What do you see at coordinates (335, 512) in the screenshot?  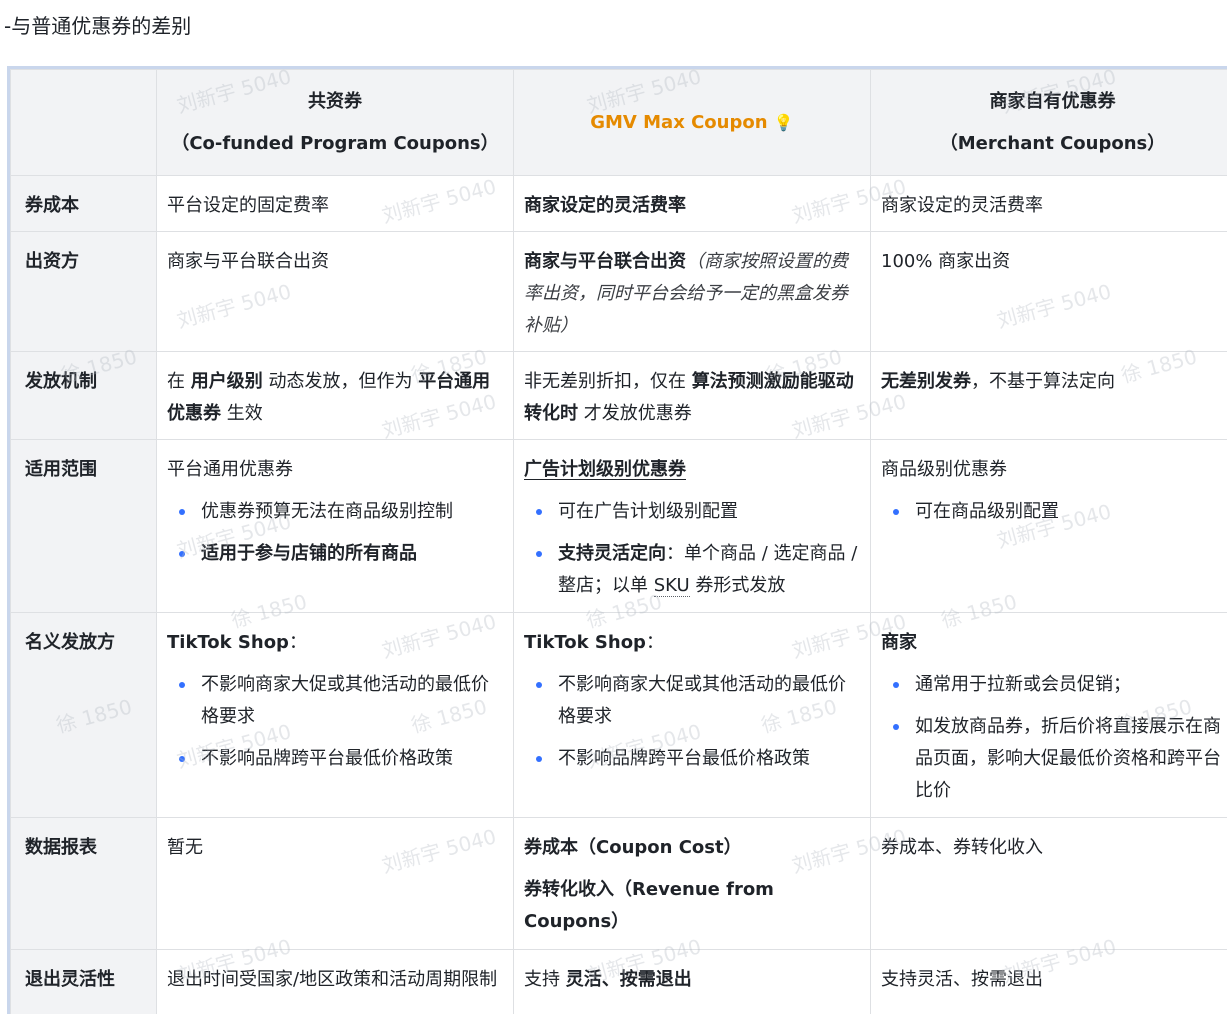 I see `list-item: 优惠券预算无法在商品级别控制` at bounding box center [335, 512].